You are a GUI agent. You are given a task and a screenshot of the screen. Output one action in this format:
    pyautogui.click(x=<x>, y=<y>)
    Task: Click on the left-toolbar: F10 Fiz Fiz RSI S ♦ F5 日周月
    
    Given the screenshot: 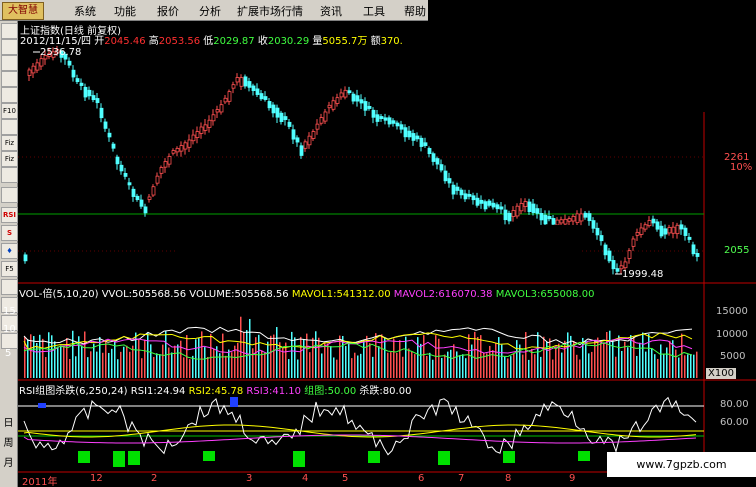 What is the action you would take?
    pyautogui.click(x=9, y=254)
    